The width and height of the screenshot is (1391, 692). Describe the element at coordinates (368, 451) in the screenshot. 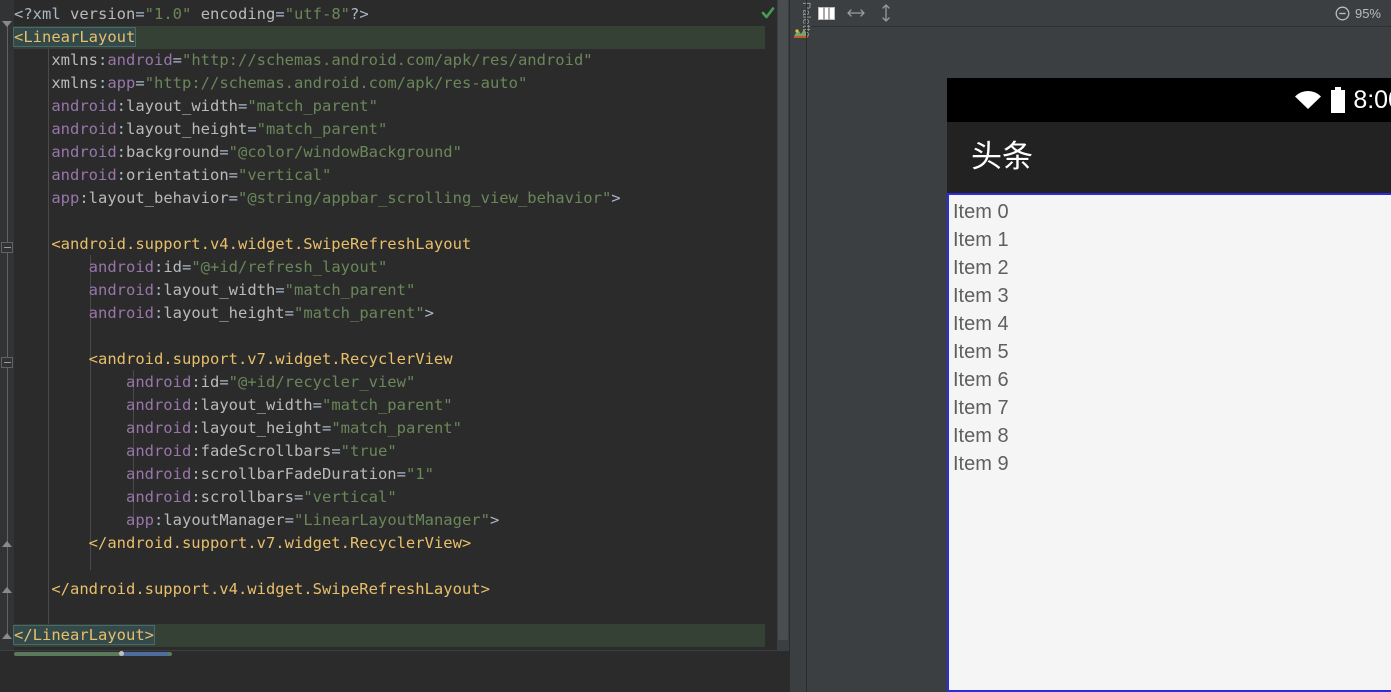

I see `code-token: "true"` at that location.